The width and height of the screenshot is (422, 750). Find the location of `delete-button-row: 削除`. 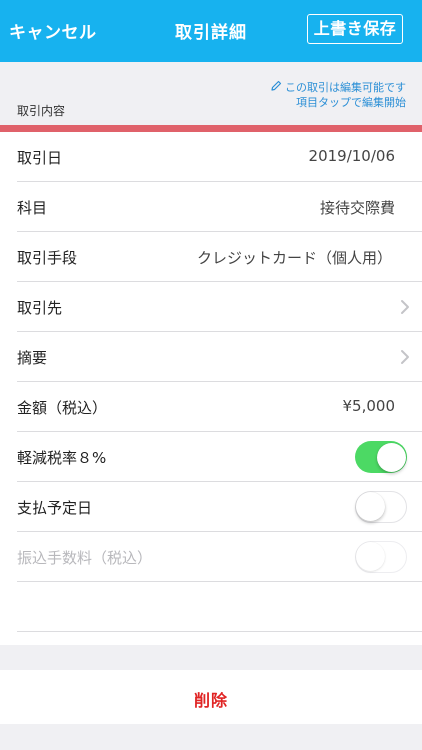

delete-button-row: 削除 is located at coordinates (211, 697).